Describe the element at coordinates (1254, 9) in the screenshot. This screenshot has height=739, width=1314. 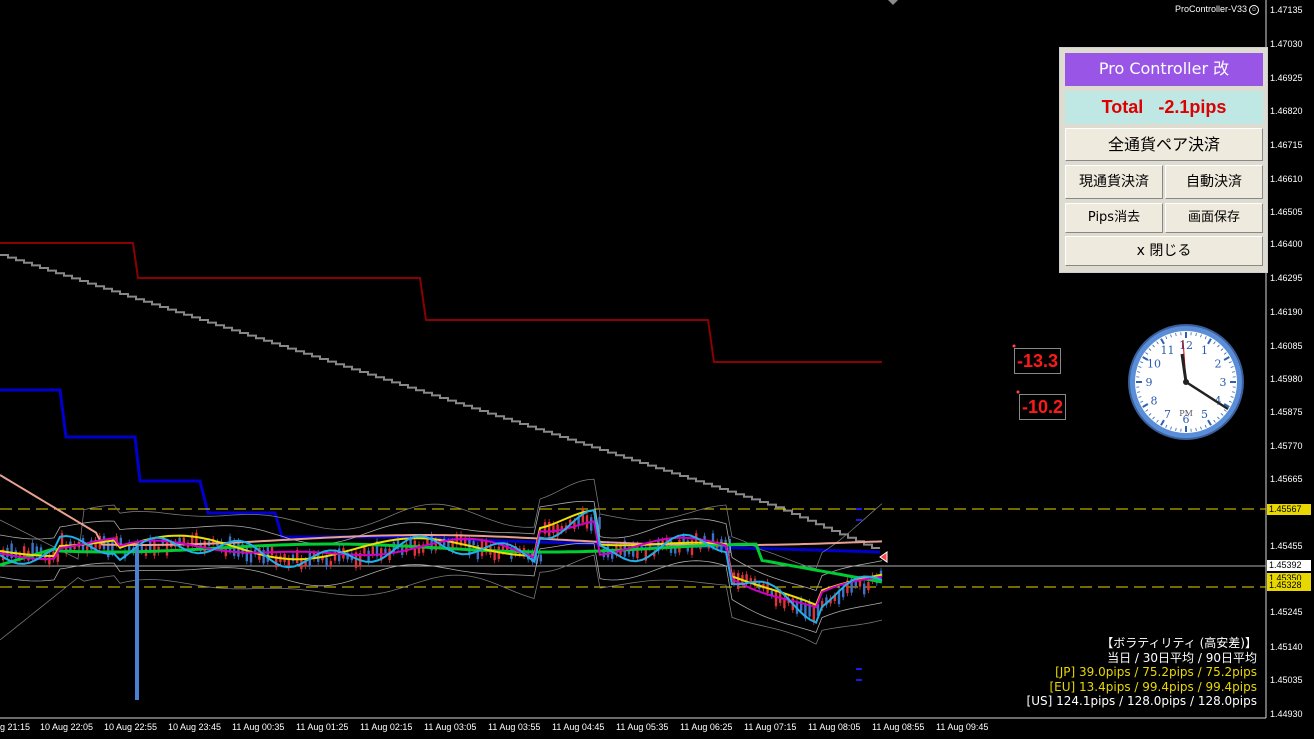
I see `smiley-icon: ☺` at that location.